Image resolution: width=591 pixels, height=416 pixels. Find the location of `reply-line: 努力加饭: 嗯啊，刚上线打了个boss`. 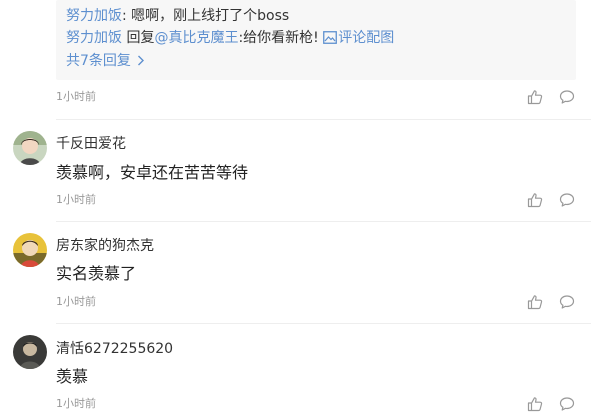

reply-line: 努力加饭: 嗯啊，刚上线打了个boss is located at coordinates (177, 16).